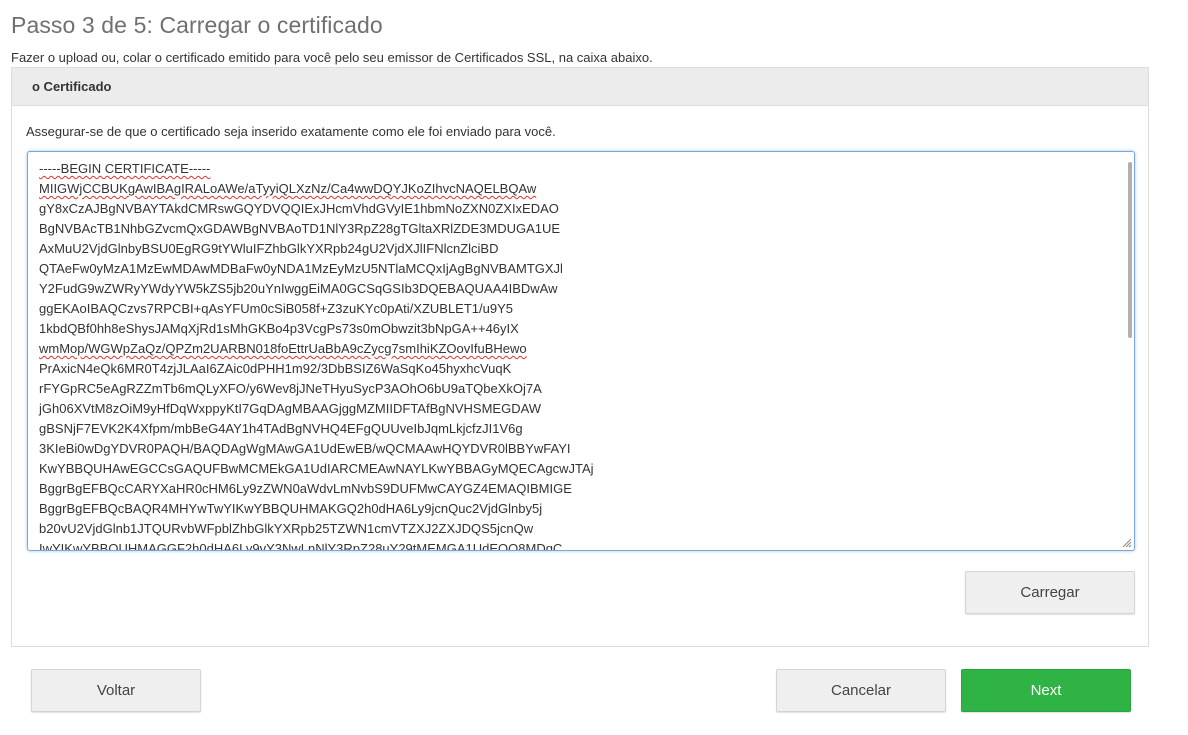 The height and width of the screenshot is (735, 1188). What do you see at coordinates (197, 25) in the screenshot?
I see `page-title: Passo 3 de 5: Carregar o certificado` at bounding box center [197, 25].